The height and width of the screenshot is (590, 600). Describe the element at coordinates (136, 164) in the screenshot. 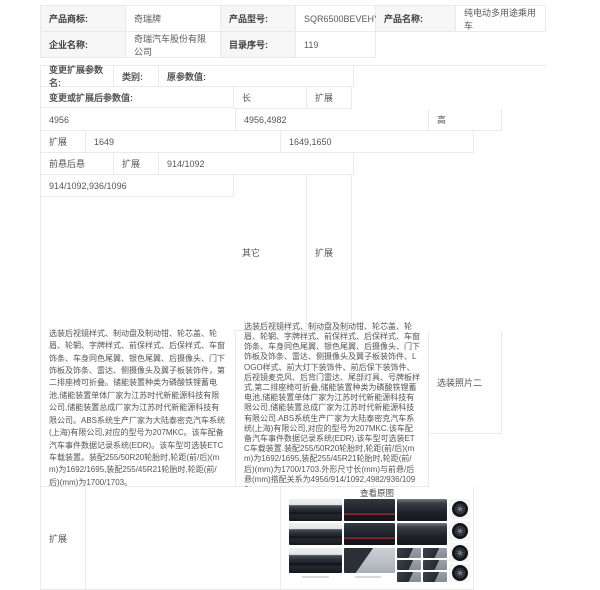

I see `row-overhang-category: 扩展` at that location.